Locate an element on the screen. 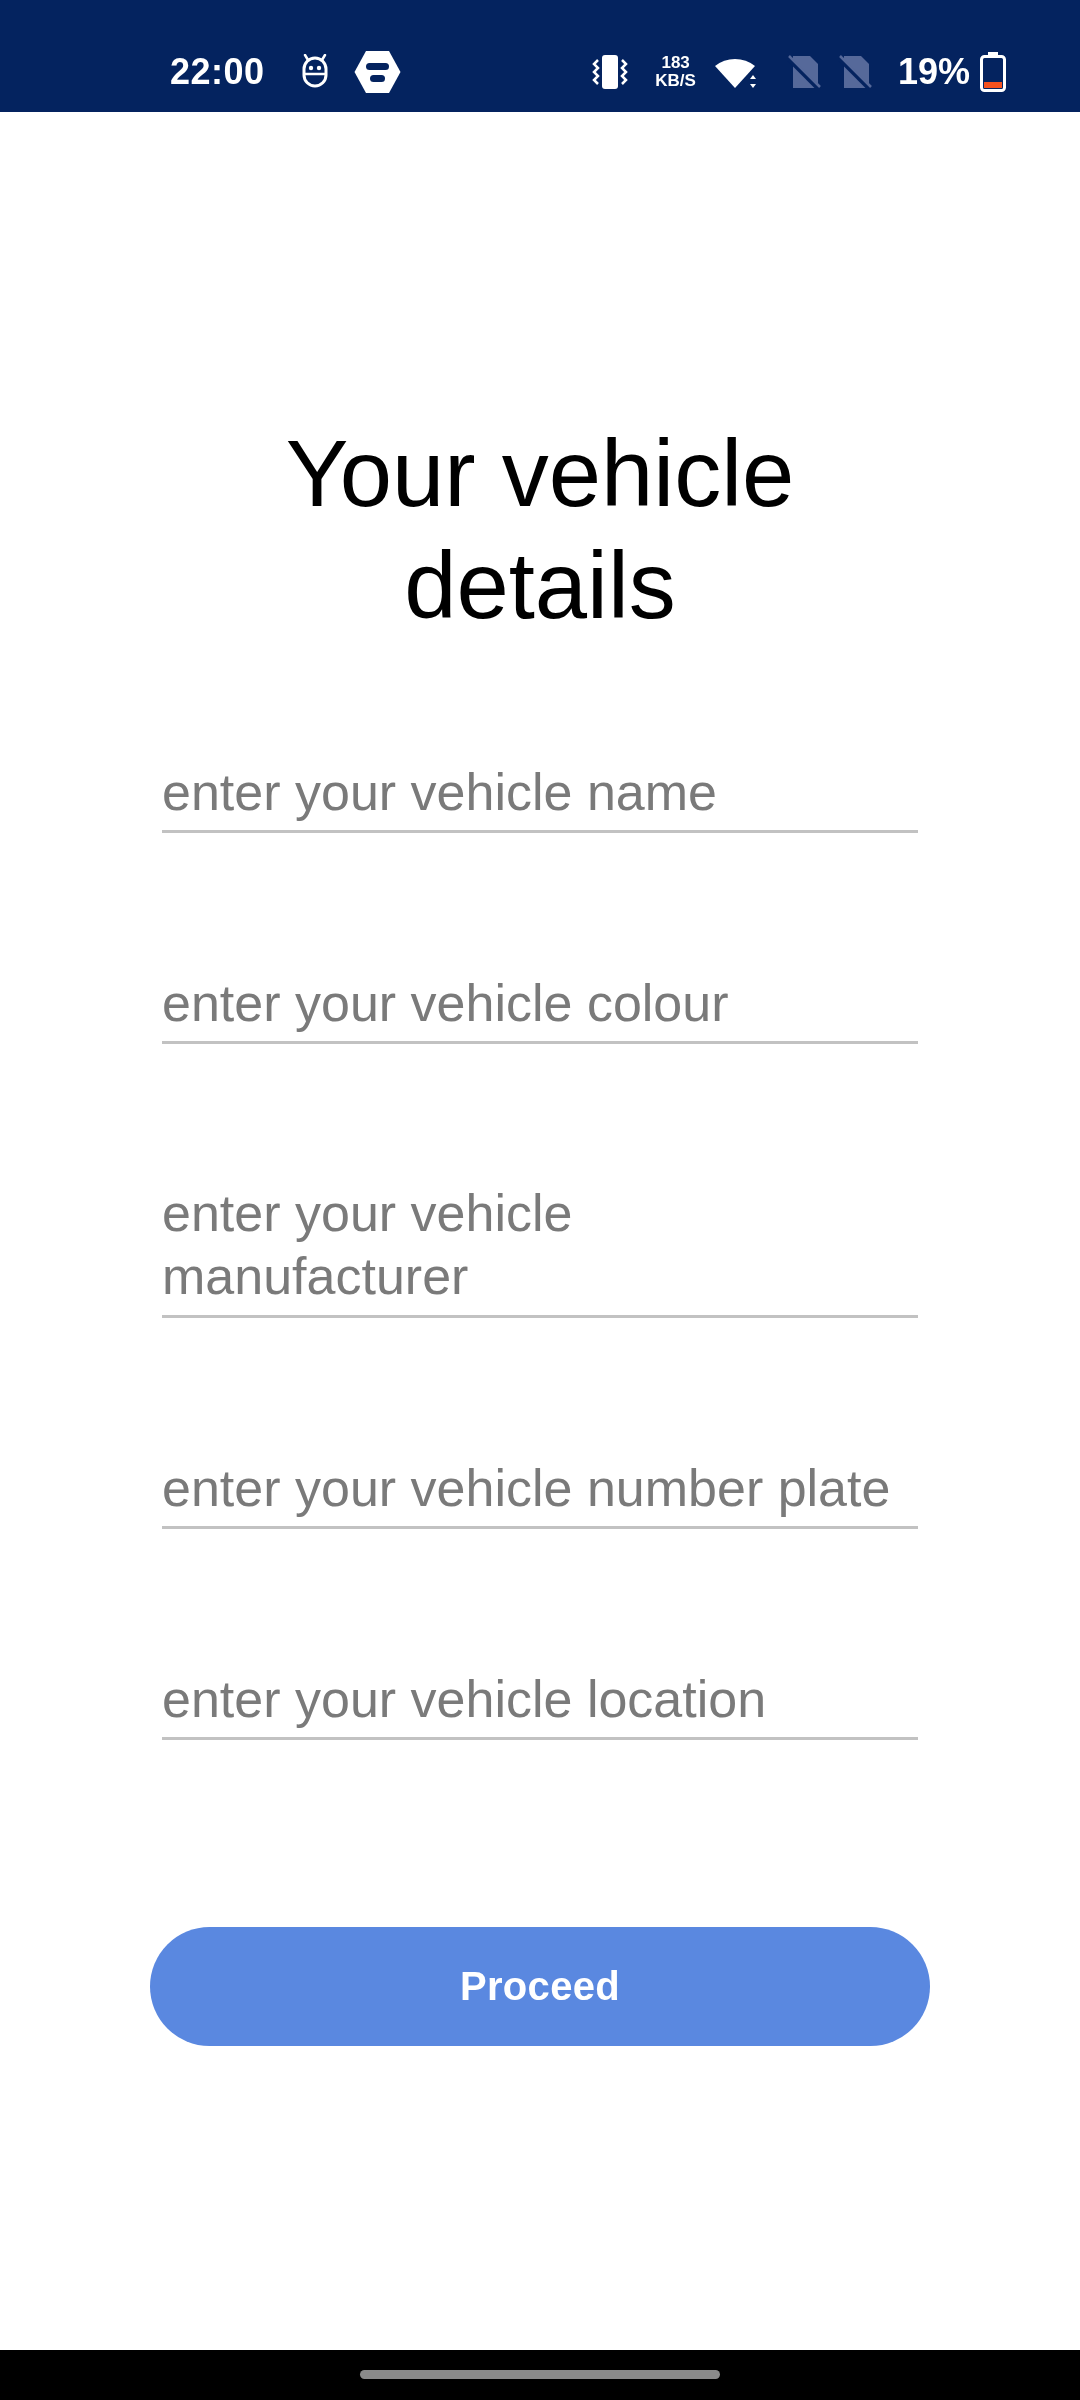 The width and height of the screenshot is (1080, 2400). text-input-field: enter your vehicle location is located at coordinates (540, 1703).